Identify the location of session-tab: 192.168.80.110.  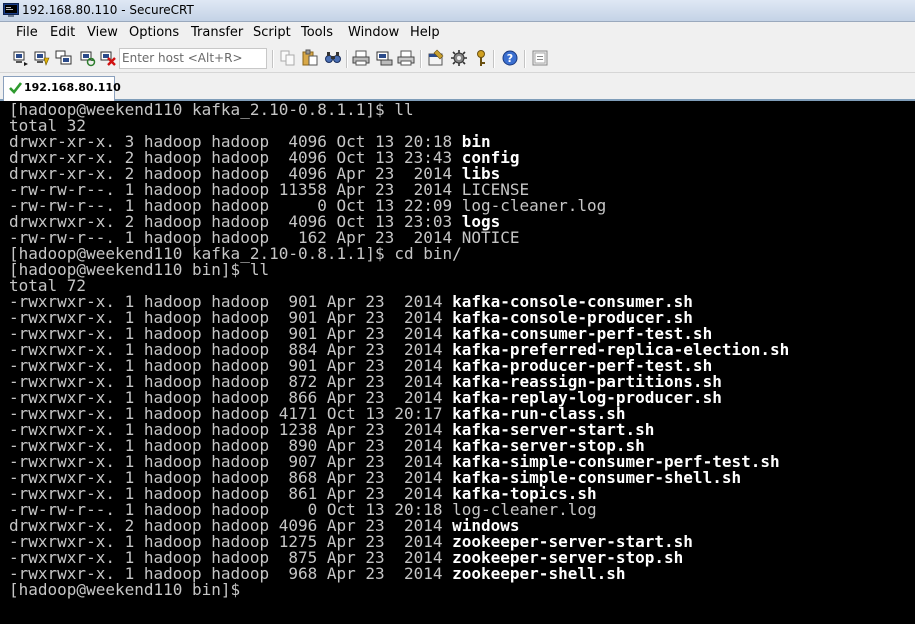
(62, 88).